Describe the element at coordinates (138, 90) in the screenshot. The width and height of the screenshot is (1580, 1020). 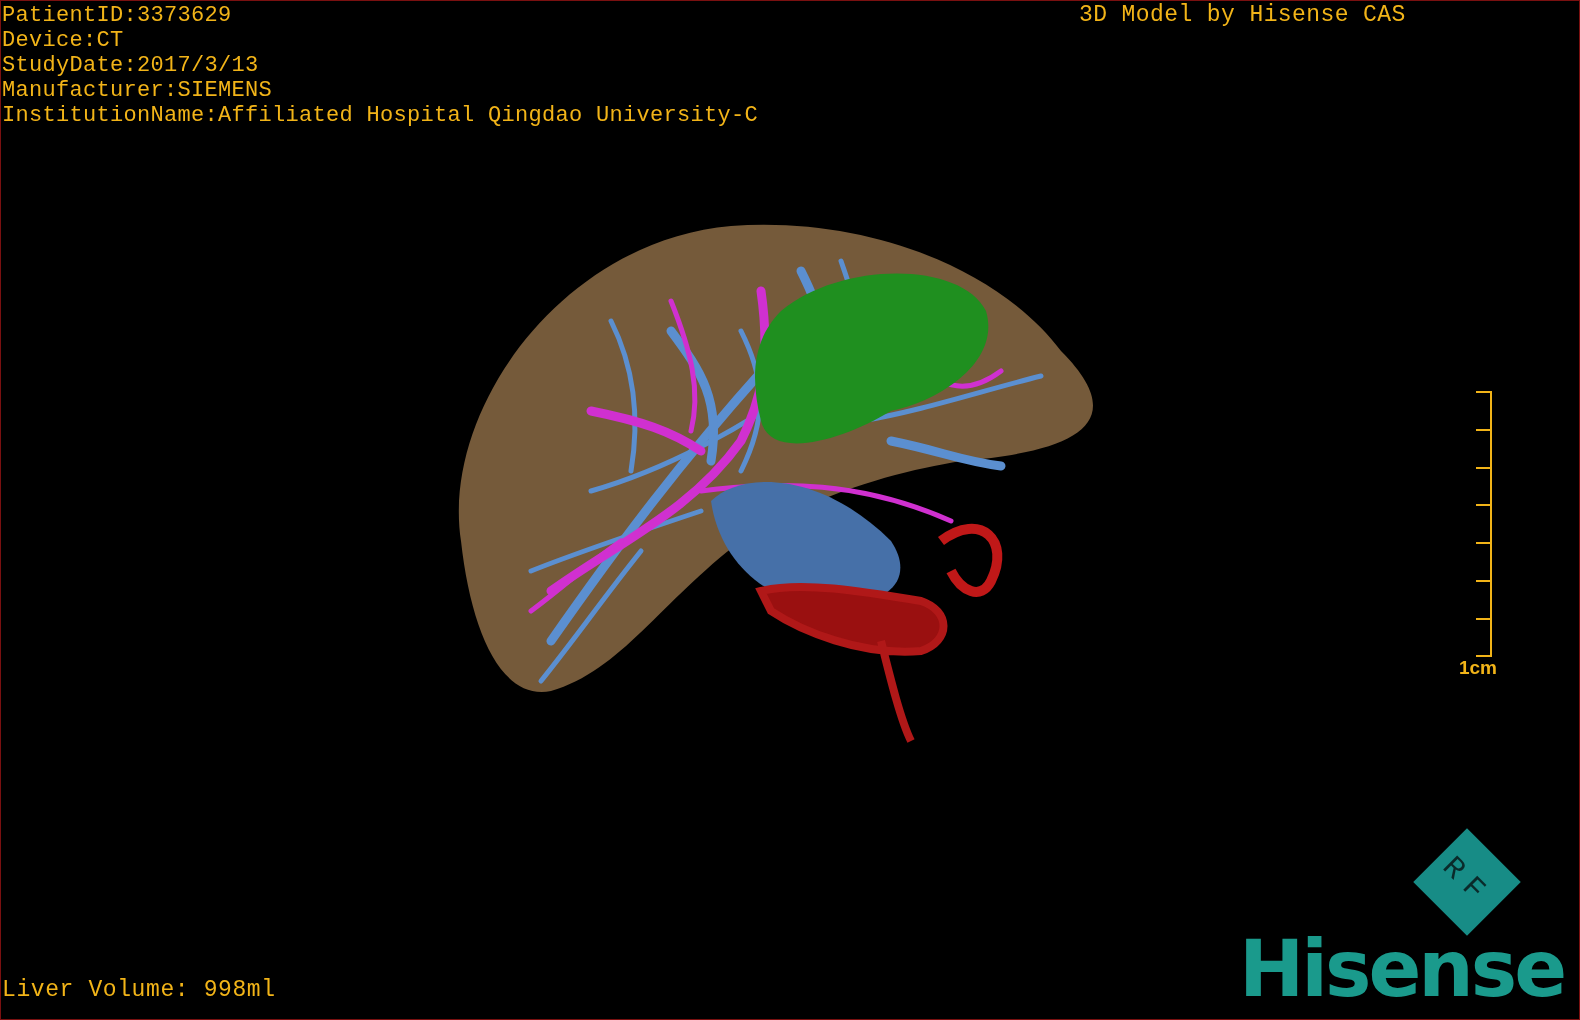
I see `patient-info-text: Manufacturer:SIEMENS` at that location.